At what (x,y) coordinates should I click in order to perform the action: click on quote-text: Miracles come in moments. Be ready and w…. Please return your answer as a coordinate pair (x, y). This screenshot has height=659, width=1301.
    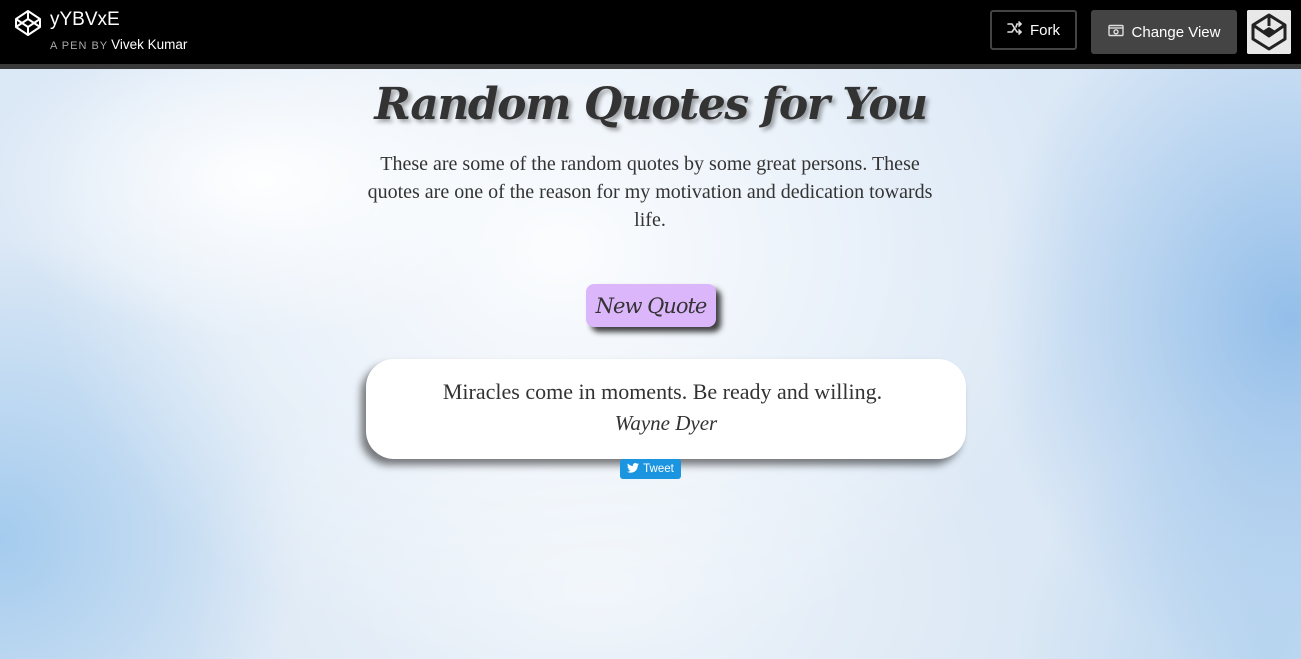
    Looking at the image, I should click on (662, 391).